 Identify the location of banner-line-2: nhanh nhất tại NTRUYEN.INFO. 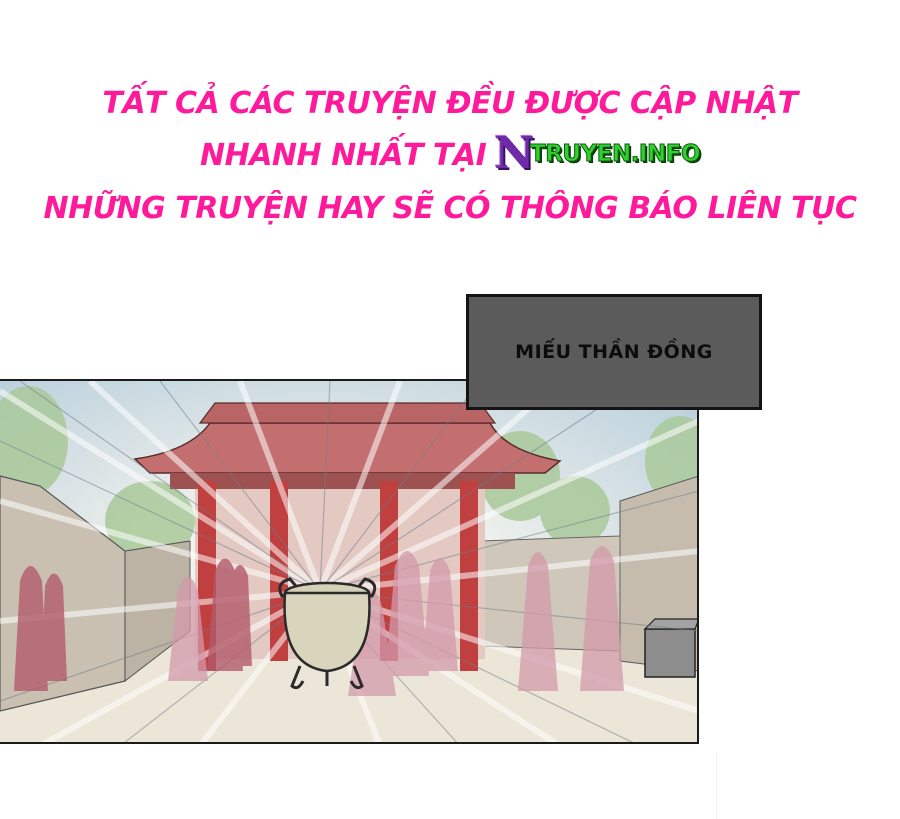
(450, 156).